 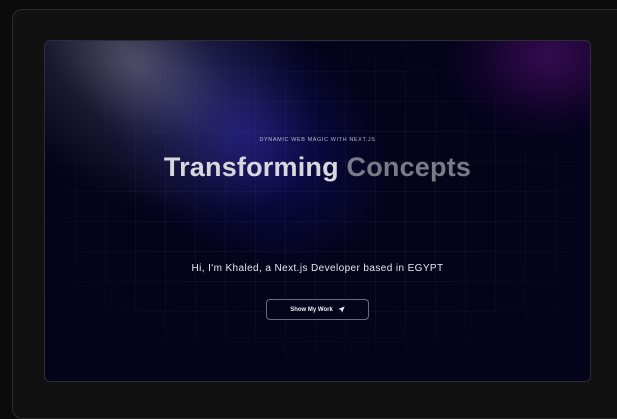 What do you see at coordinates (409, 167) in the screenshot?
I see `headline-secondary: Concepts` at bounding box center [409, 167].